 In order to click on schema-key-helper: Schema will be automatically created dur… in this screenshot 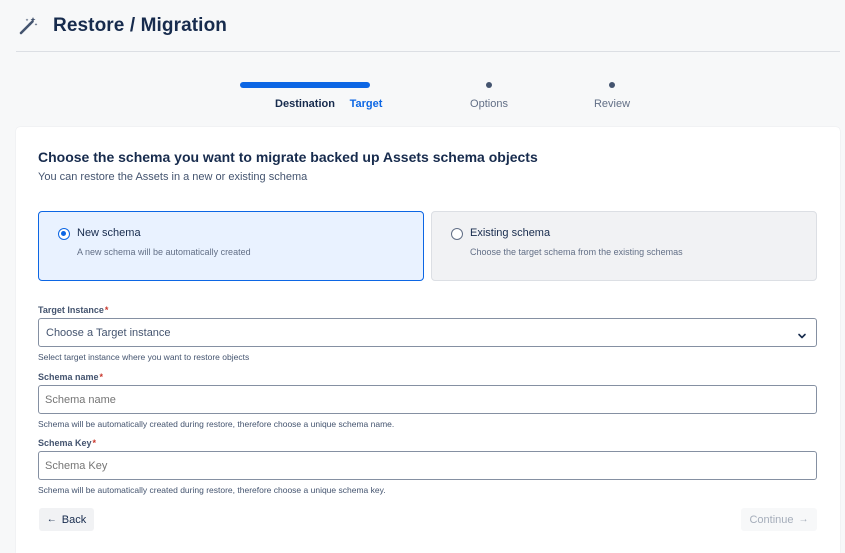, I will do `click(212, 490)`.